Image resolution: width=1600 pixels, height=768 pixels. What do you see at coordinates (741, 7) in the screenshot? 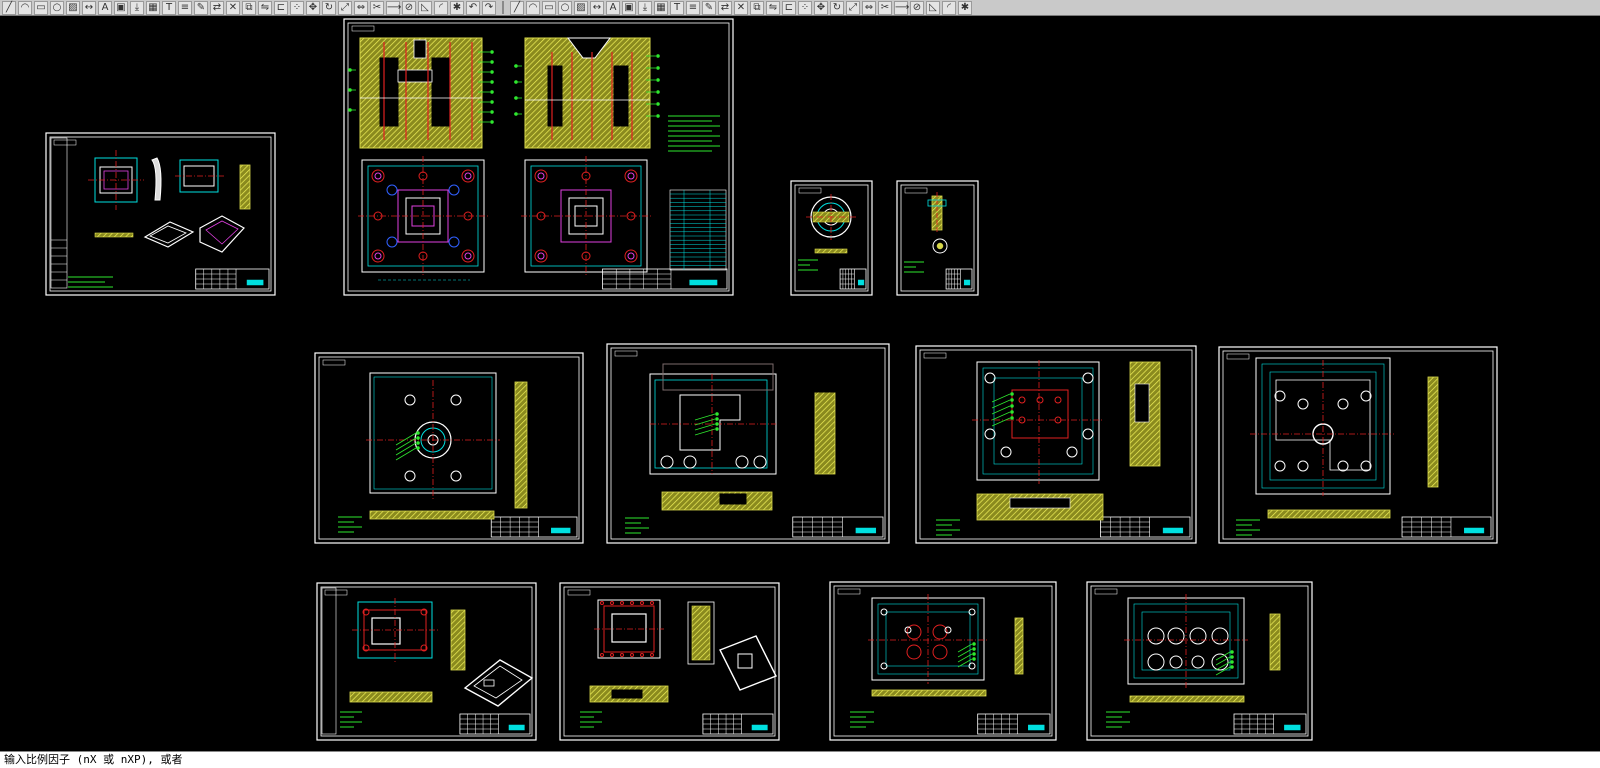
I see `layout-icon: ✕` at bounding box center [741, 7].